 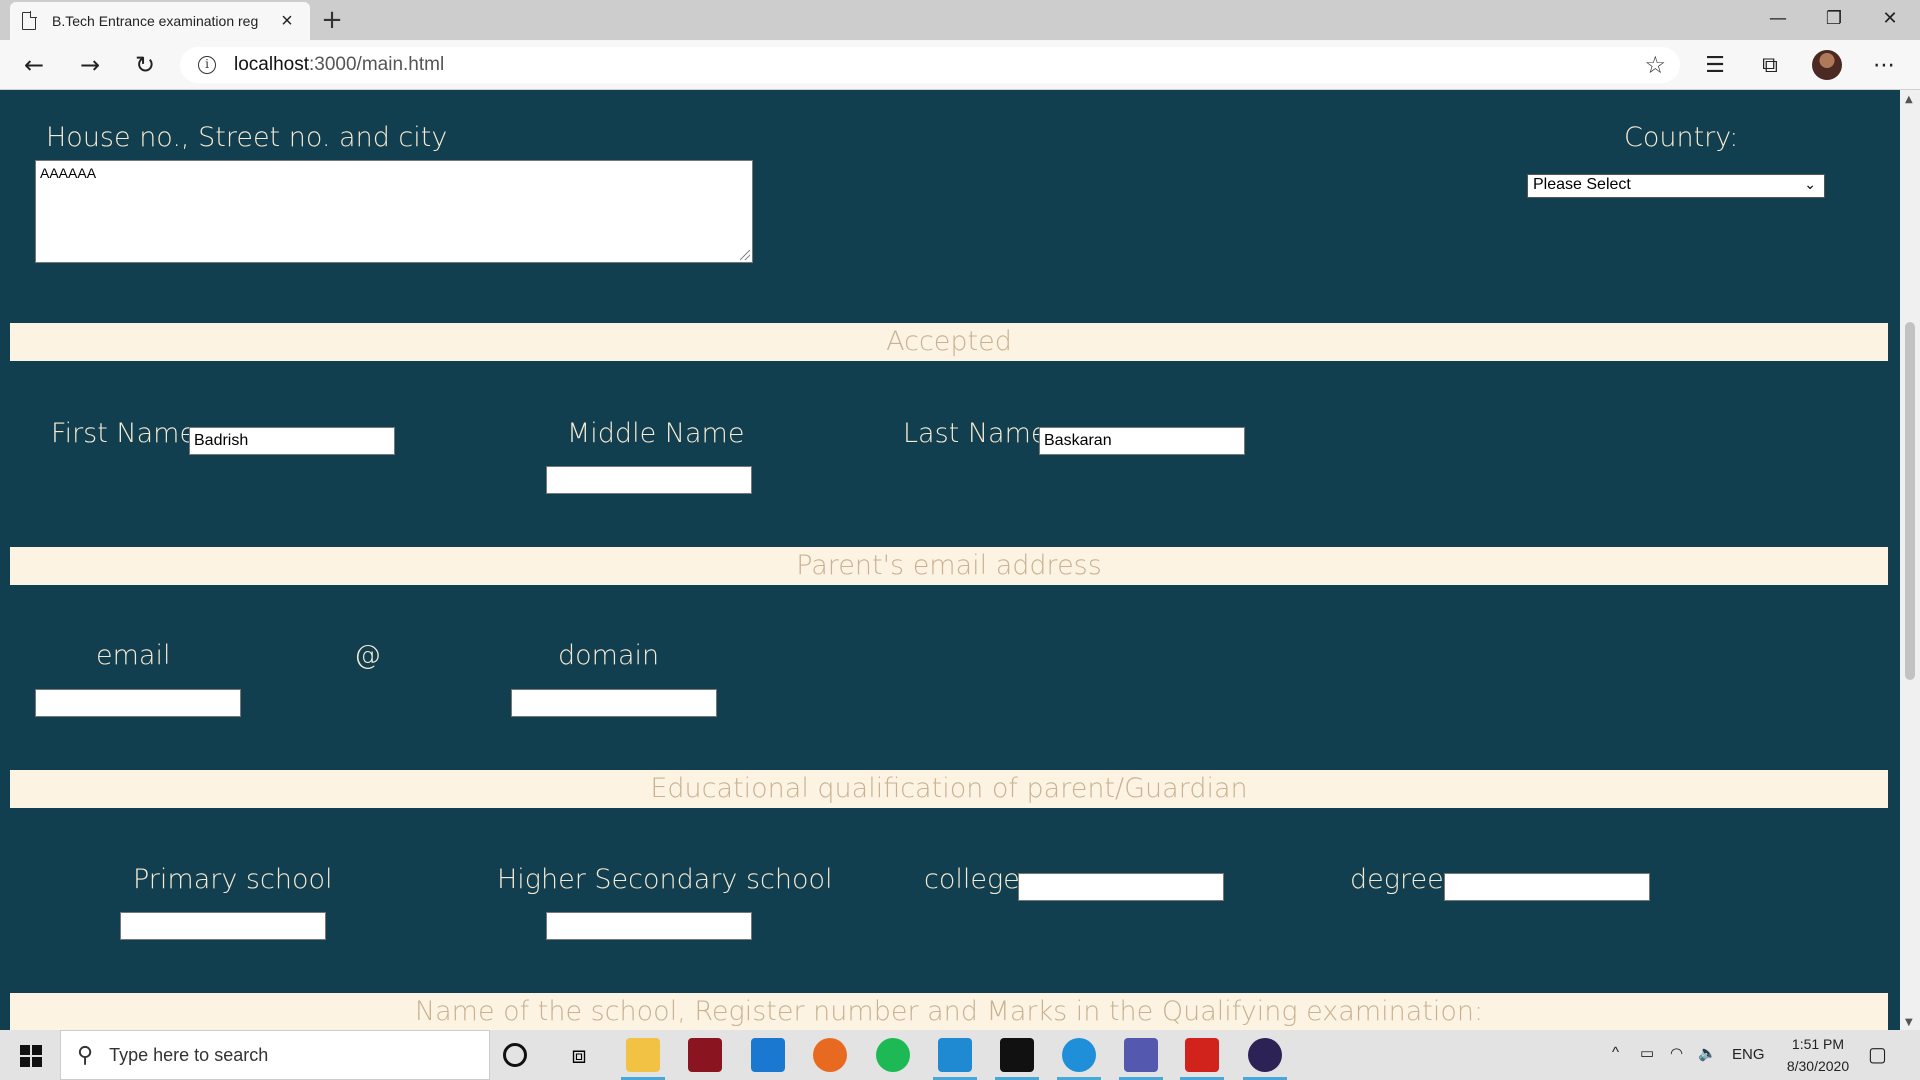 I want to click on resize-grip-icon, so click(x=745, y=255).